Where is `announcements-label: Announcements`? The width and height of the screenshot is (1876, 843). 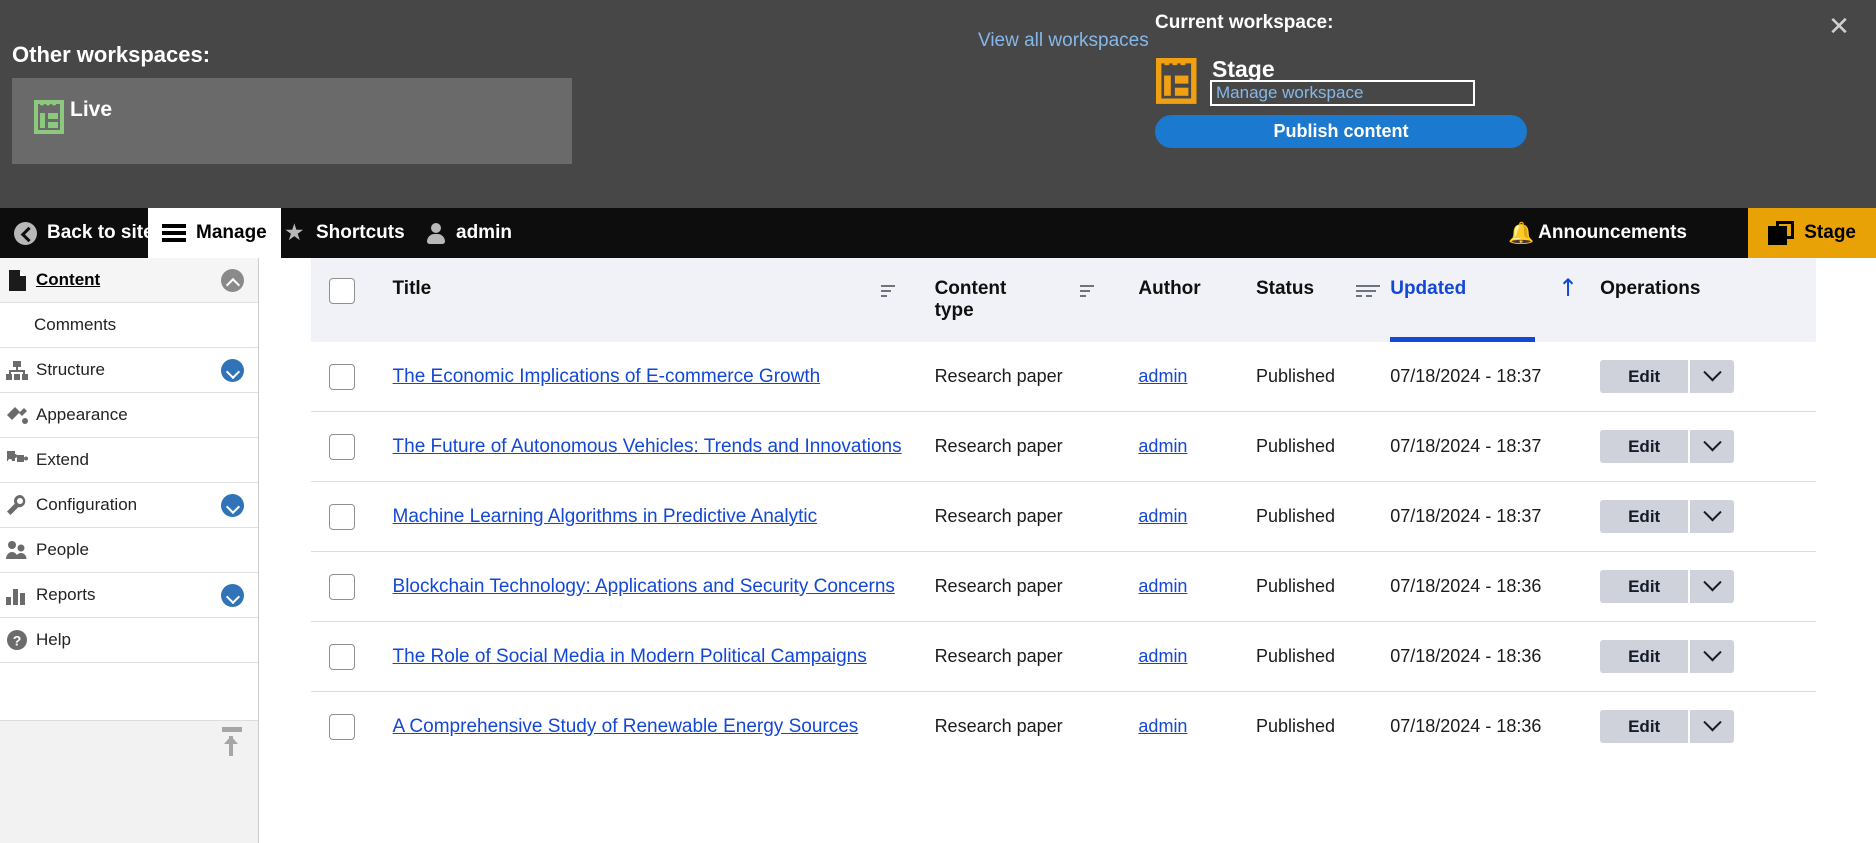 announcements-label: Announcements is located at coordinates (1612, 232).